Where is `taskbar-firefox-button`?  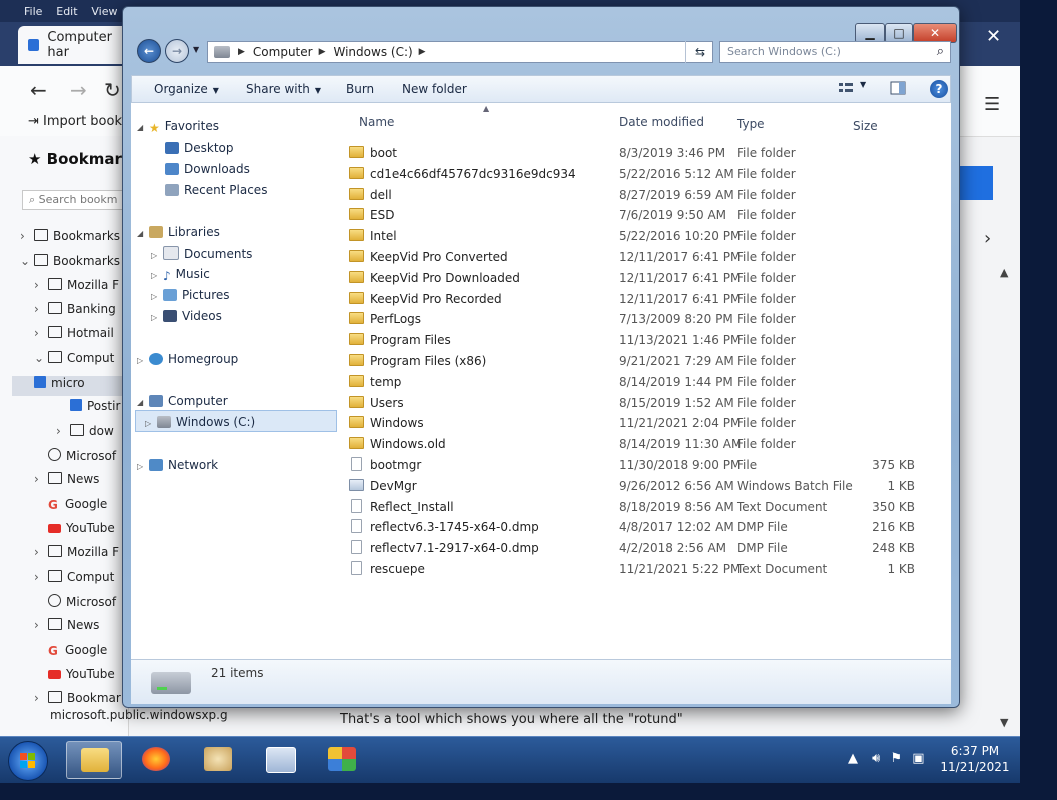
taskbar-firefox-button is located at coordinates (156, 760).